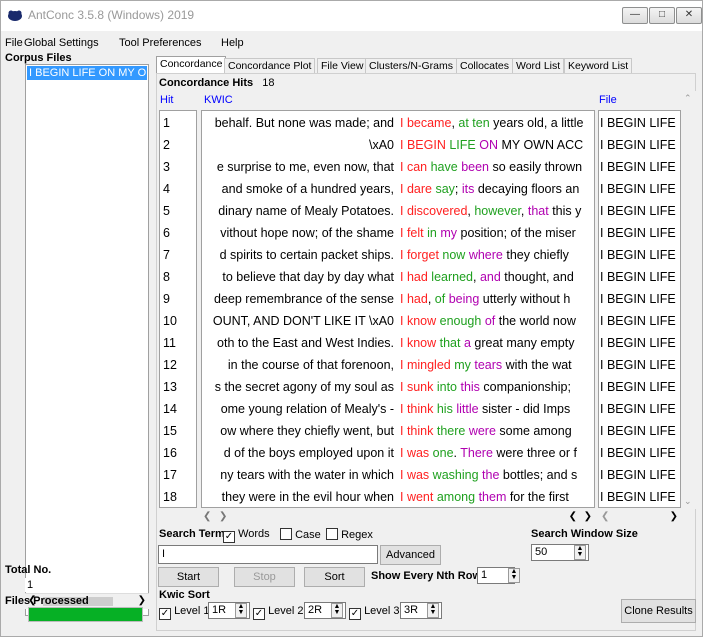 The height and width of the screenshot is (637, 703). Describe the element at coordinates (342, 66) in the screenshot. I see `tab-file-view: File View` at that location.